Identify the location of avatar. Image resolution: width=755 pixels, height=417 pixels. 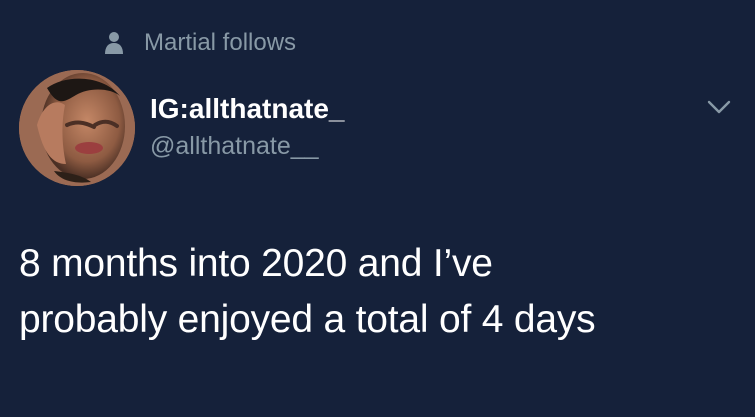
(77, 128).